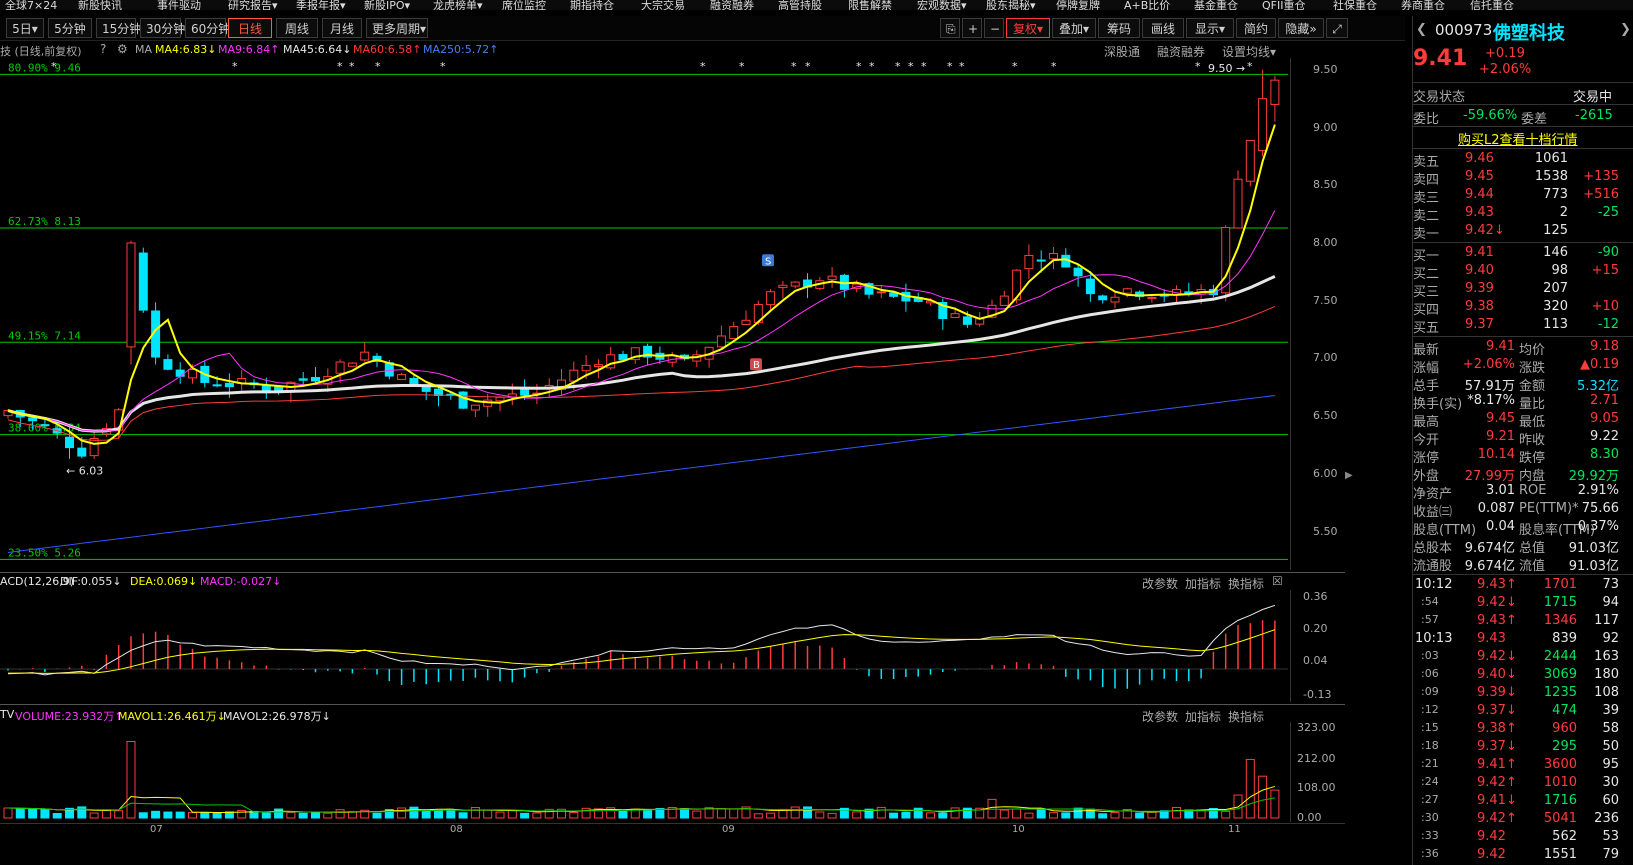 The width and height of the screenshot is (1633, 865). What do you see at coordinates (387, 5) in the screenshot?
I see `top-nav-item: 新股IPO▾` at bounding box center [387, 5].